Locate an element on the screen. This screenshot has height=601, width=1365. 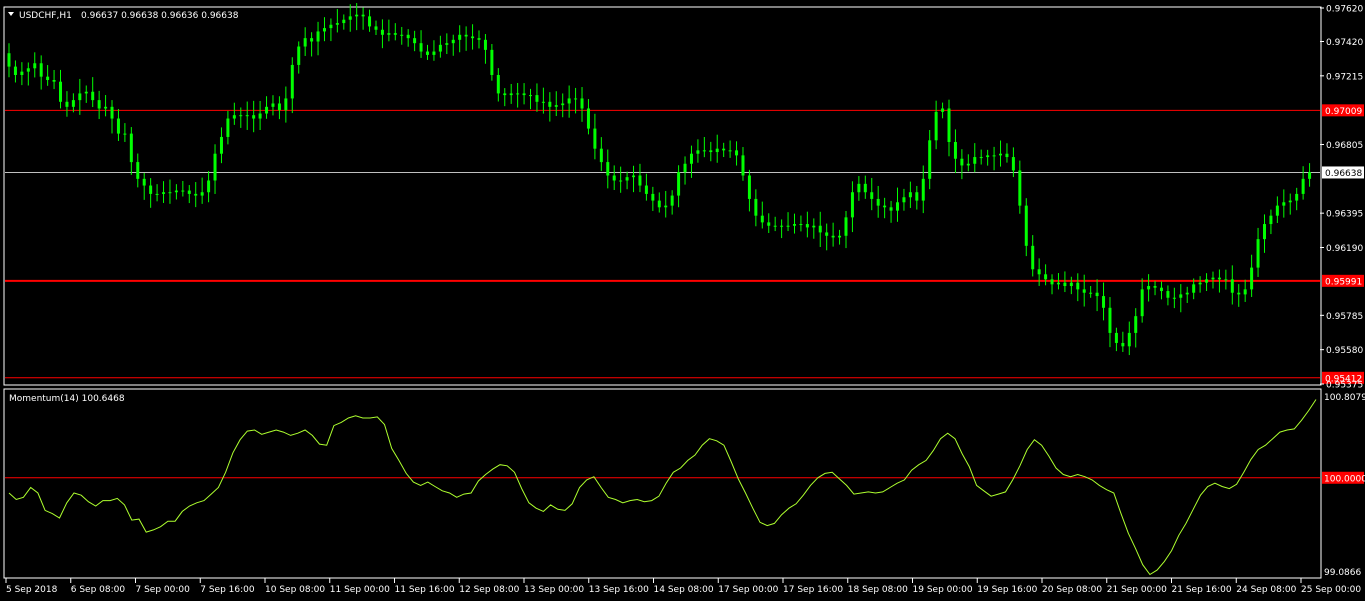
y-tick-label: 0.95375 is located at coordinates (1344, 386).